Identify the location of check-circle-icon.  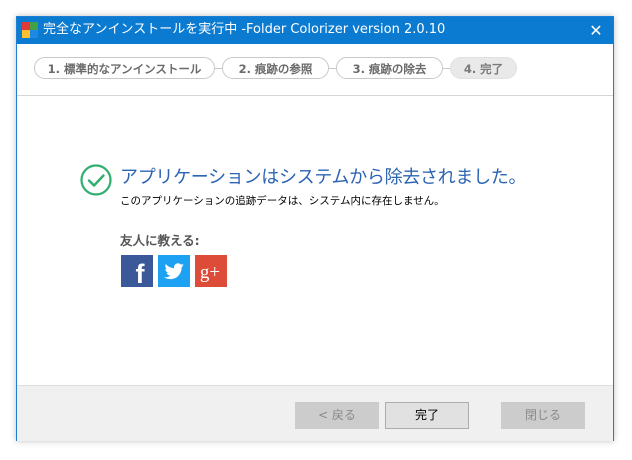
(96, 180).